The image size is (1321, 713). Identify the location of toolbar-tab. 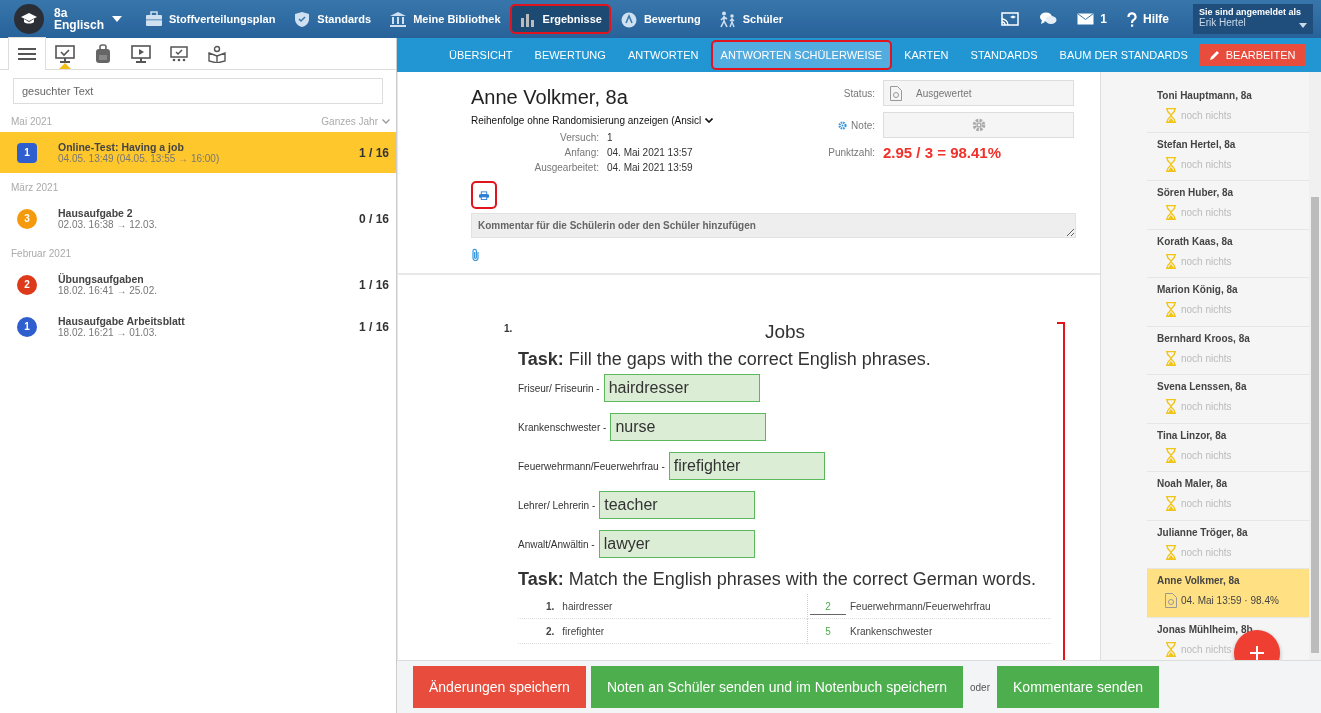
(27, 53).